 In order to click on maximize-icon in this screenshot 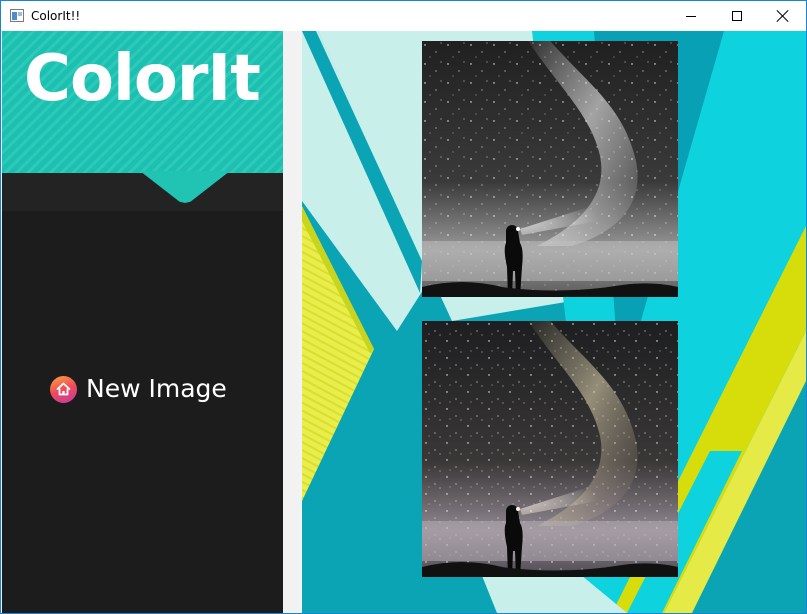, I will do `click(737, 16)`.